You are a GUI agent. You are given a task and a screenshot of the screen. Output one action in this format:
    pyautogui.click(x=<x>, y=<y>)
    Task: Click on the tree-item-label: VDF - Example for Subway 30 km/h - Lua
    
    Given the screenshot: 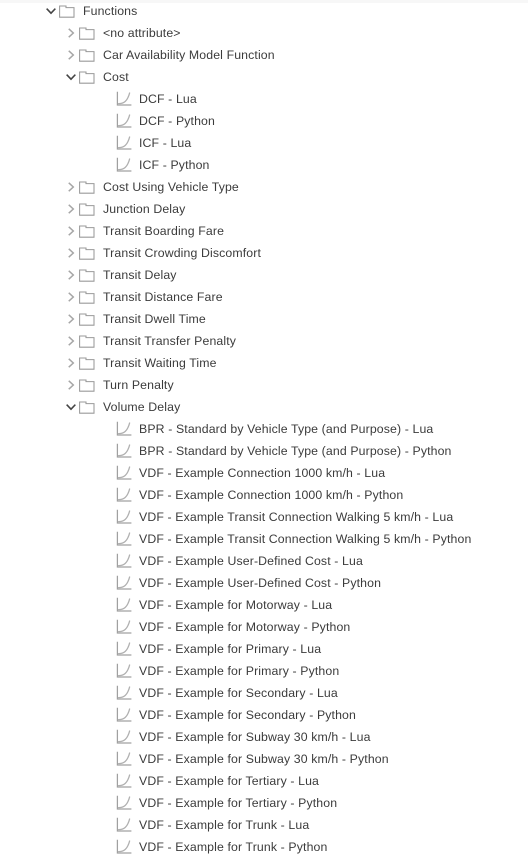 What is the action you would take?
    pyautogui.click(x=255, y=737)
    